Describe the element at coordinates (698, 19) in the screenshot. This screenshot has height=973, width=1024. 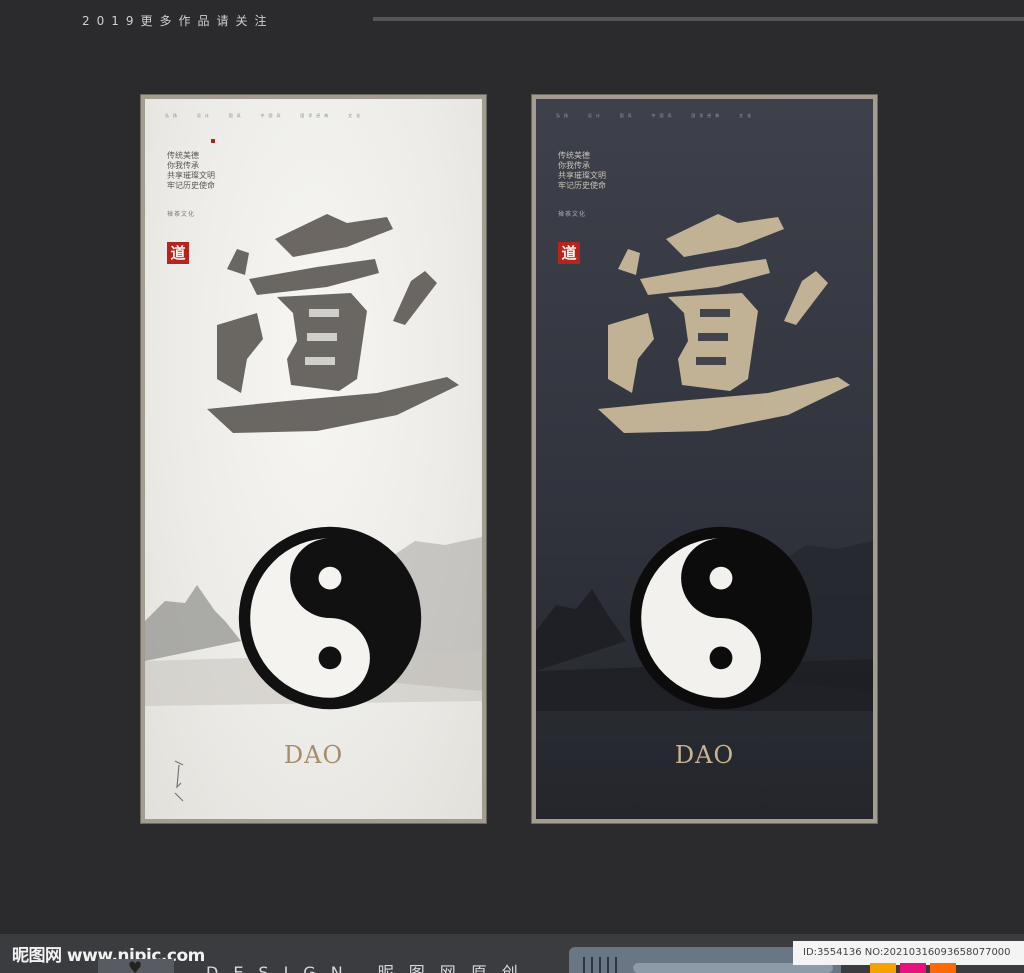
I see `header-divider` at that location.